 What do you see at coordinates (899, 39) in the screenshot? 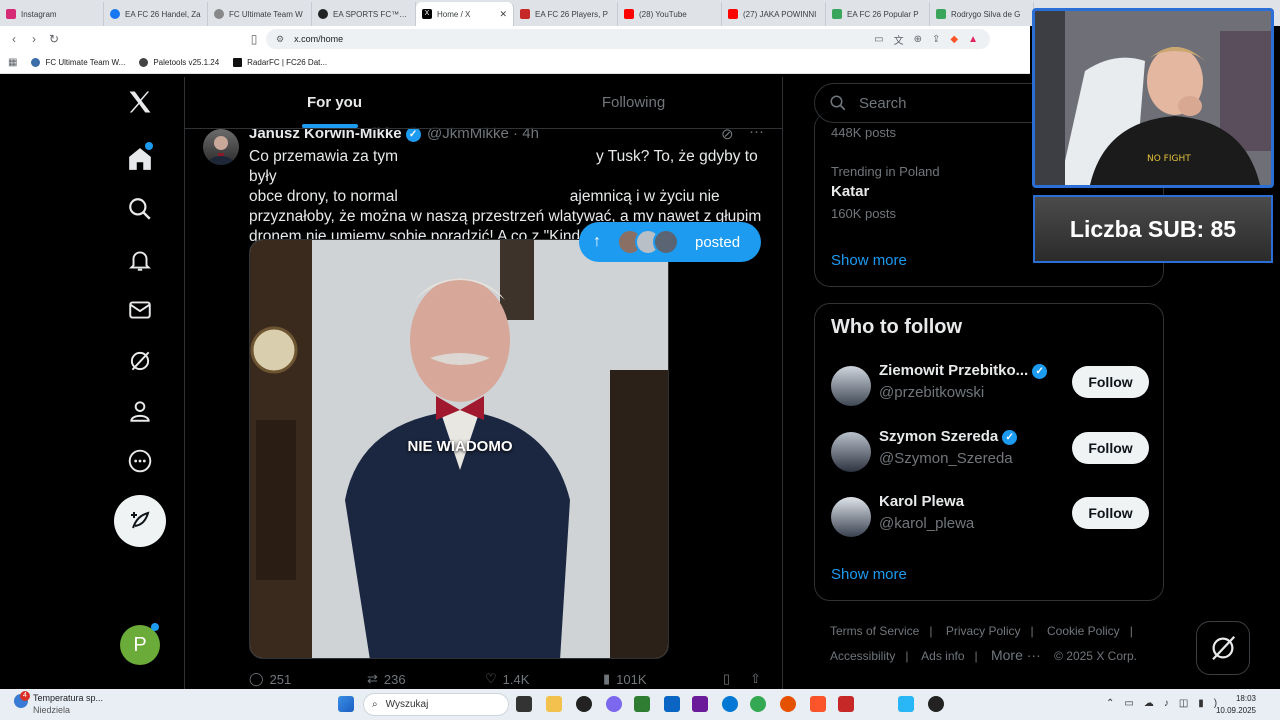
I see `translate-icon: 文` at bounding box center [899, 39].